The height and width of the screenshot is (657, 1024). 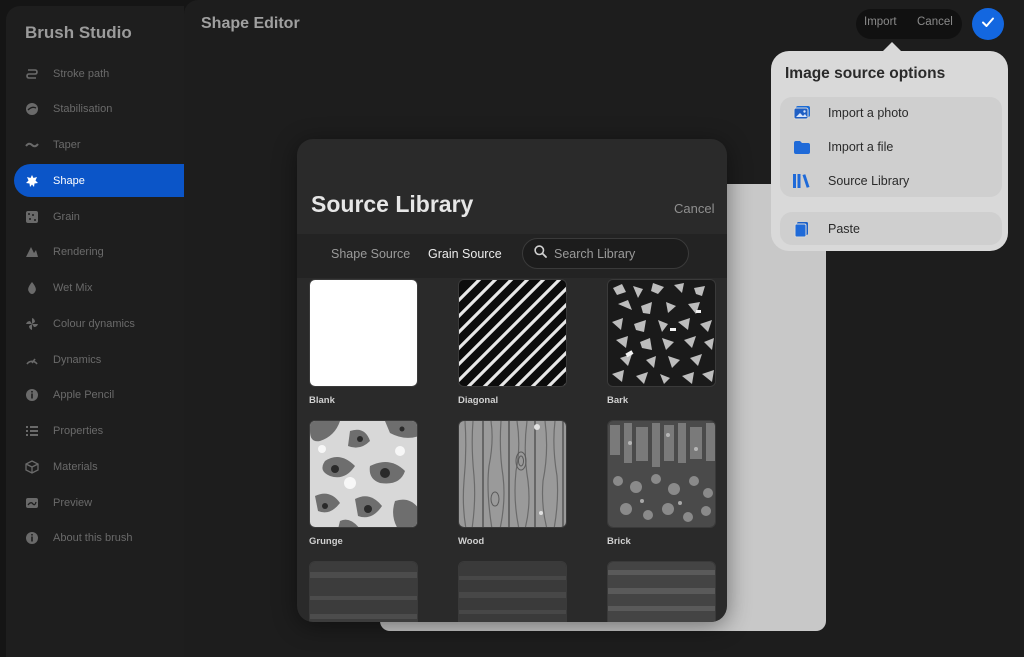 I want to click on paste-label: Paste, so click(x=844, y=229).